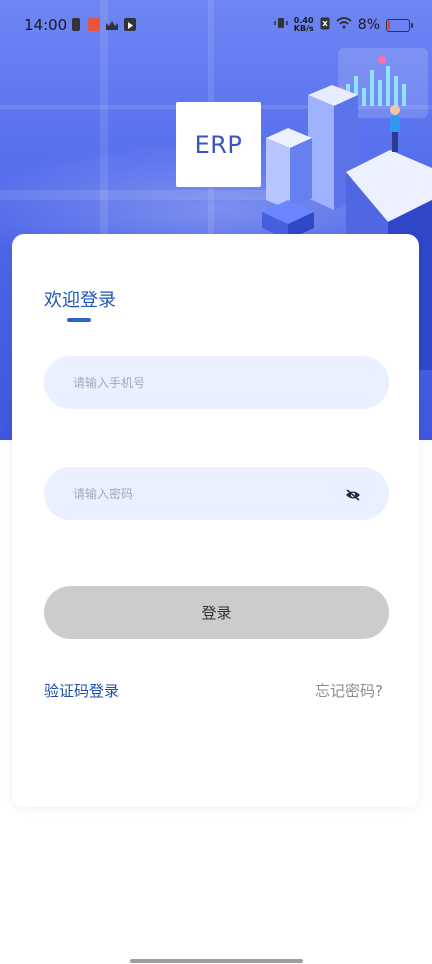 This screenshot has width=432, height=964. Describe the element at coordinates (216, 382) in the screenshot. I see `phone-input: 请输入手机号` at that location.